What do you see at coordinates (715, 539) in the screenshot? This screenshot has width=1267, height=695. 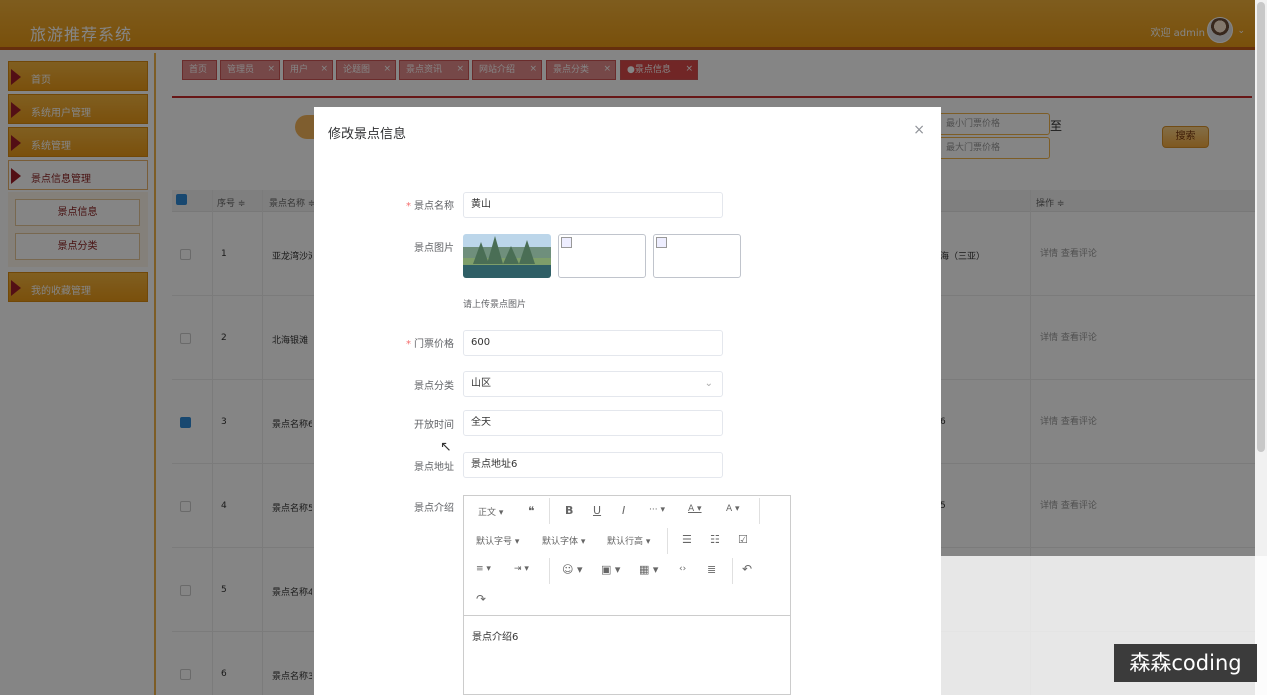 I see `numbered-list-icon: ☷` at bounding box center [715, 539].